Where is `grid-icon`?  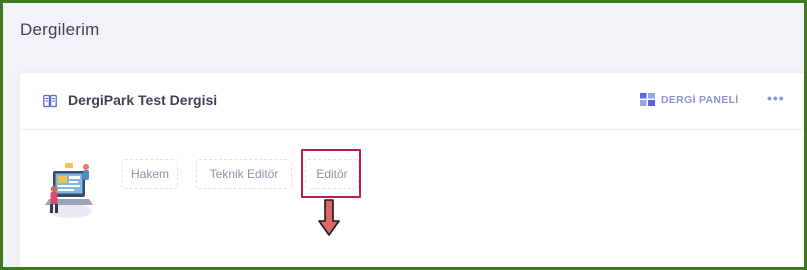 grid-icon is located at coordinates (647, 99).